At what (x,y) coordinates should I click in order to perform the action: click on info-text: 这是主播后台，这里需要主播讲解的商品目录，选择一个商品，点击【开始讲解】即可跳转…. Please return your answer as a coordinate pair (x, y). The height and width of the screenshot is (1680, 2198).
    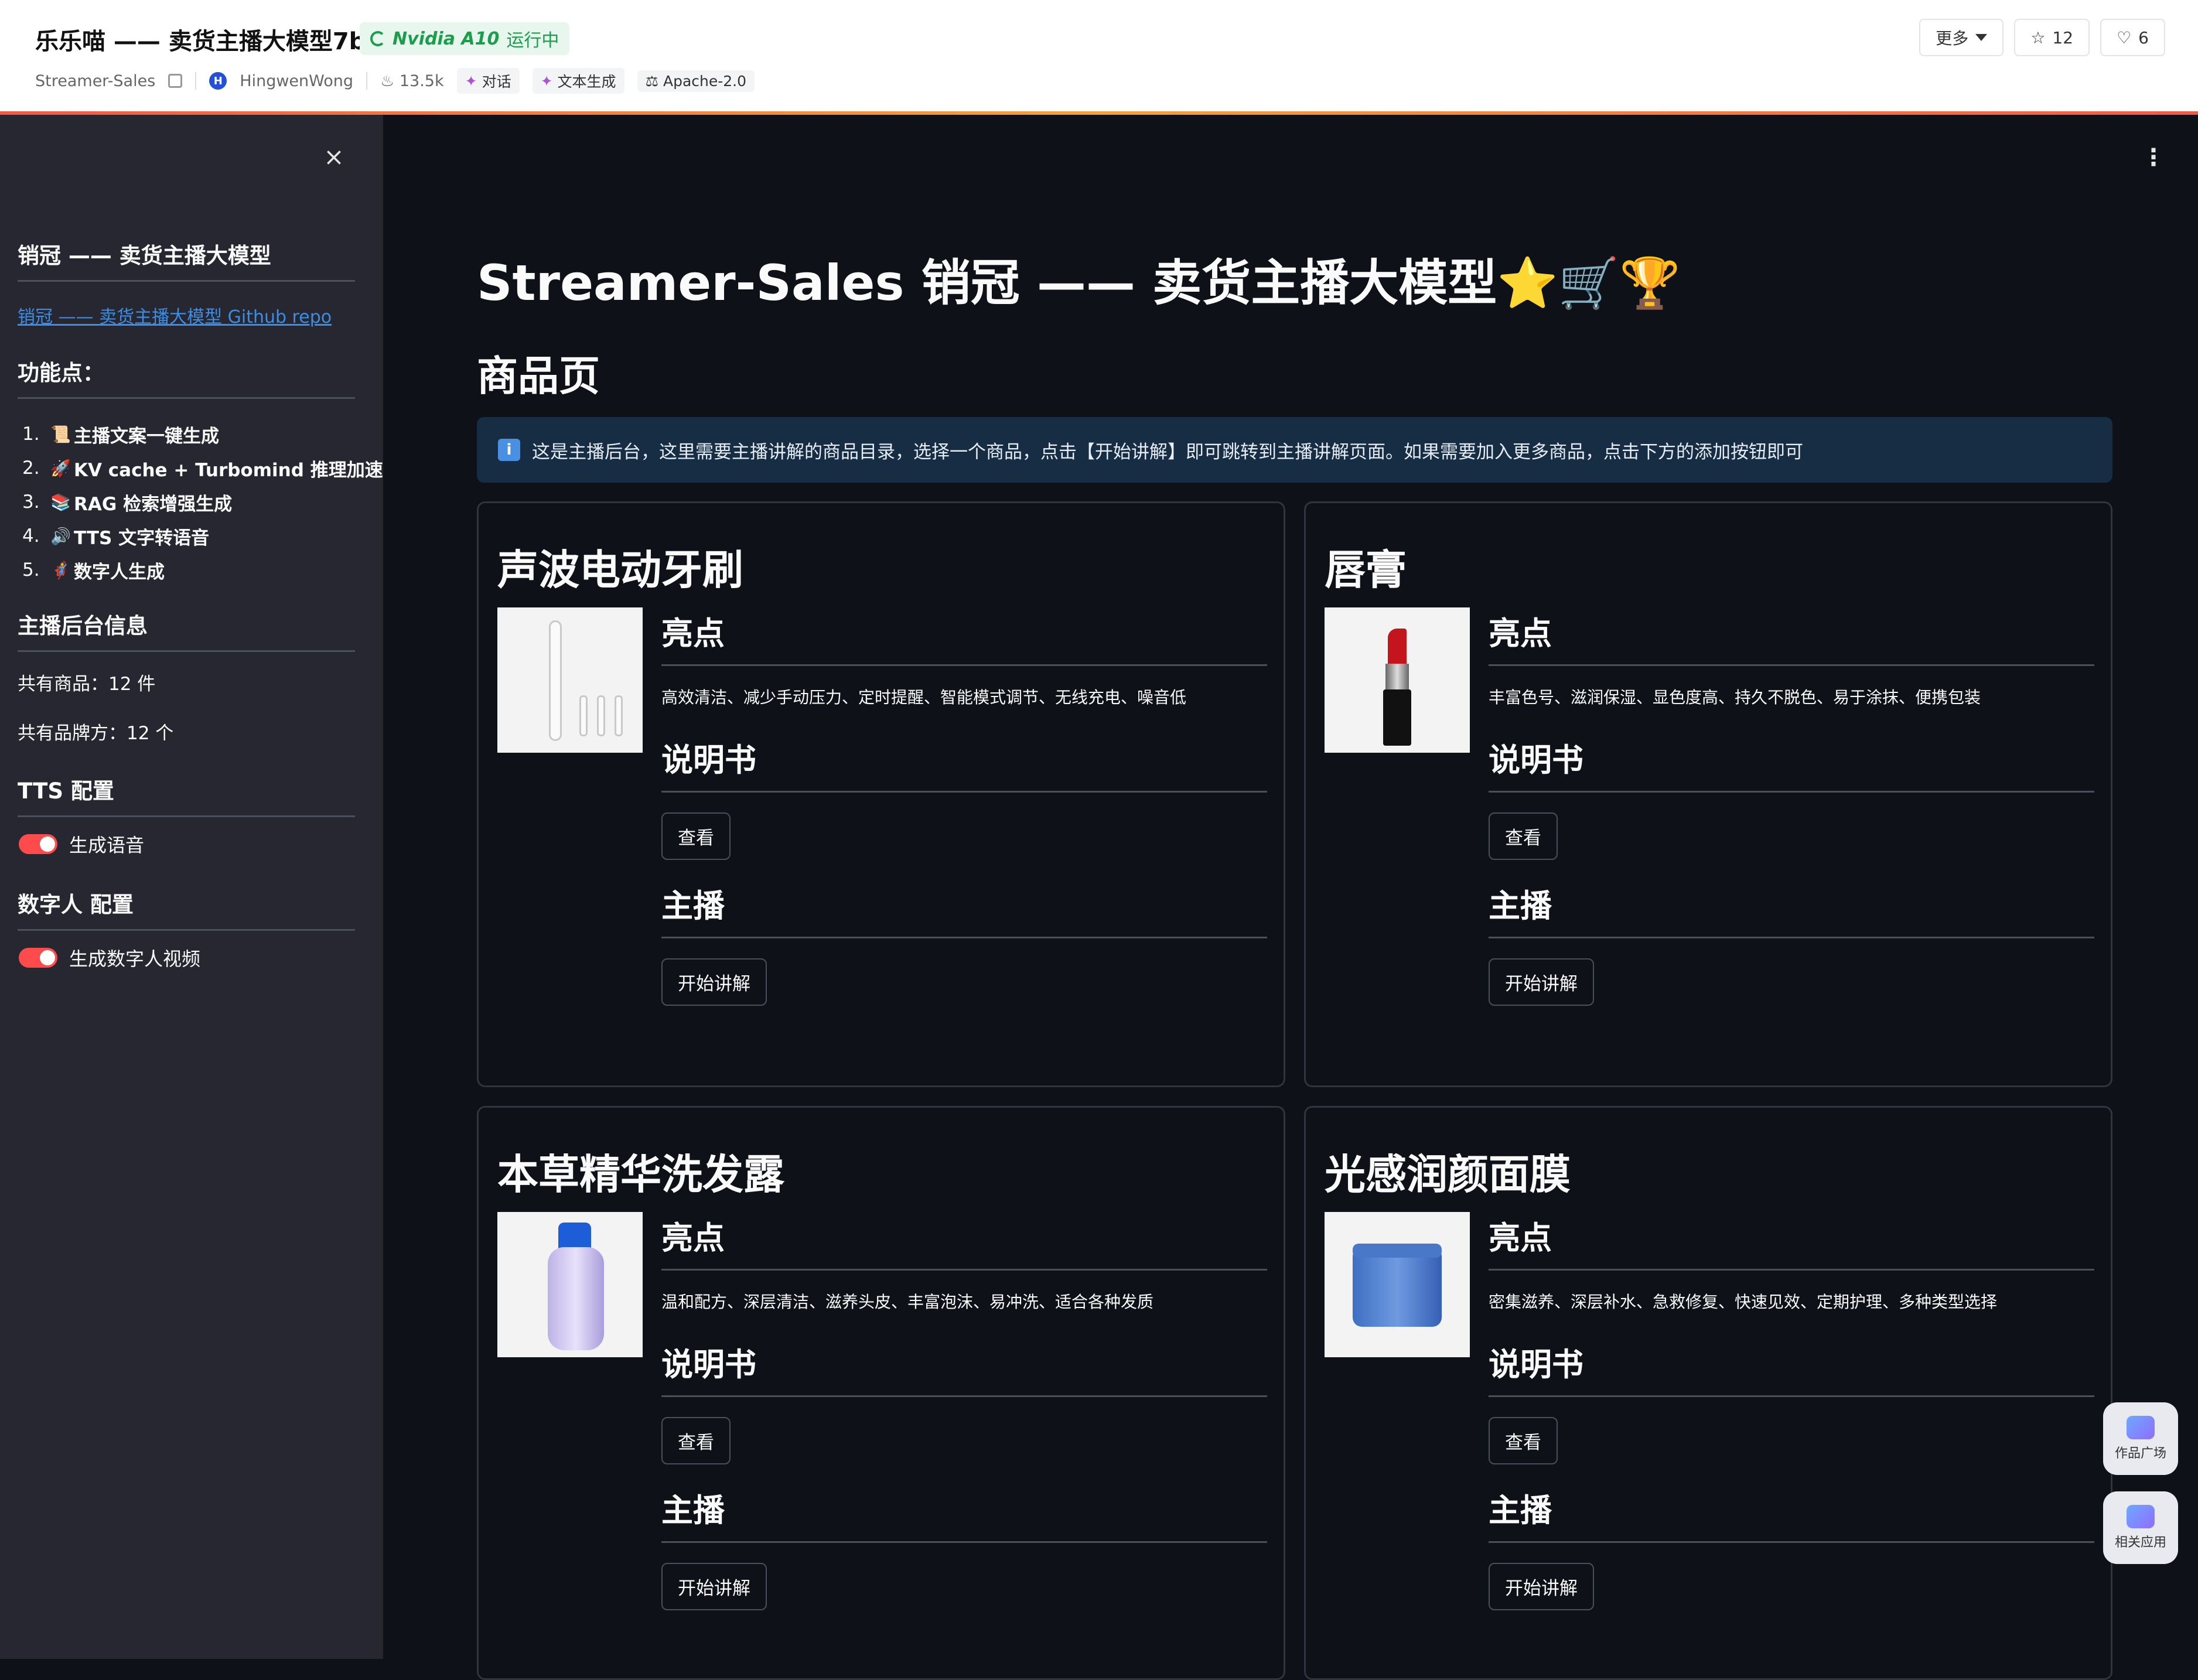
    Looking at the image, I should click on (1167, 452).